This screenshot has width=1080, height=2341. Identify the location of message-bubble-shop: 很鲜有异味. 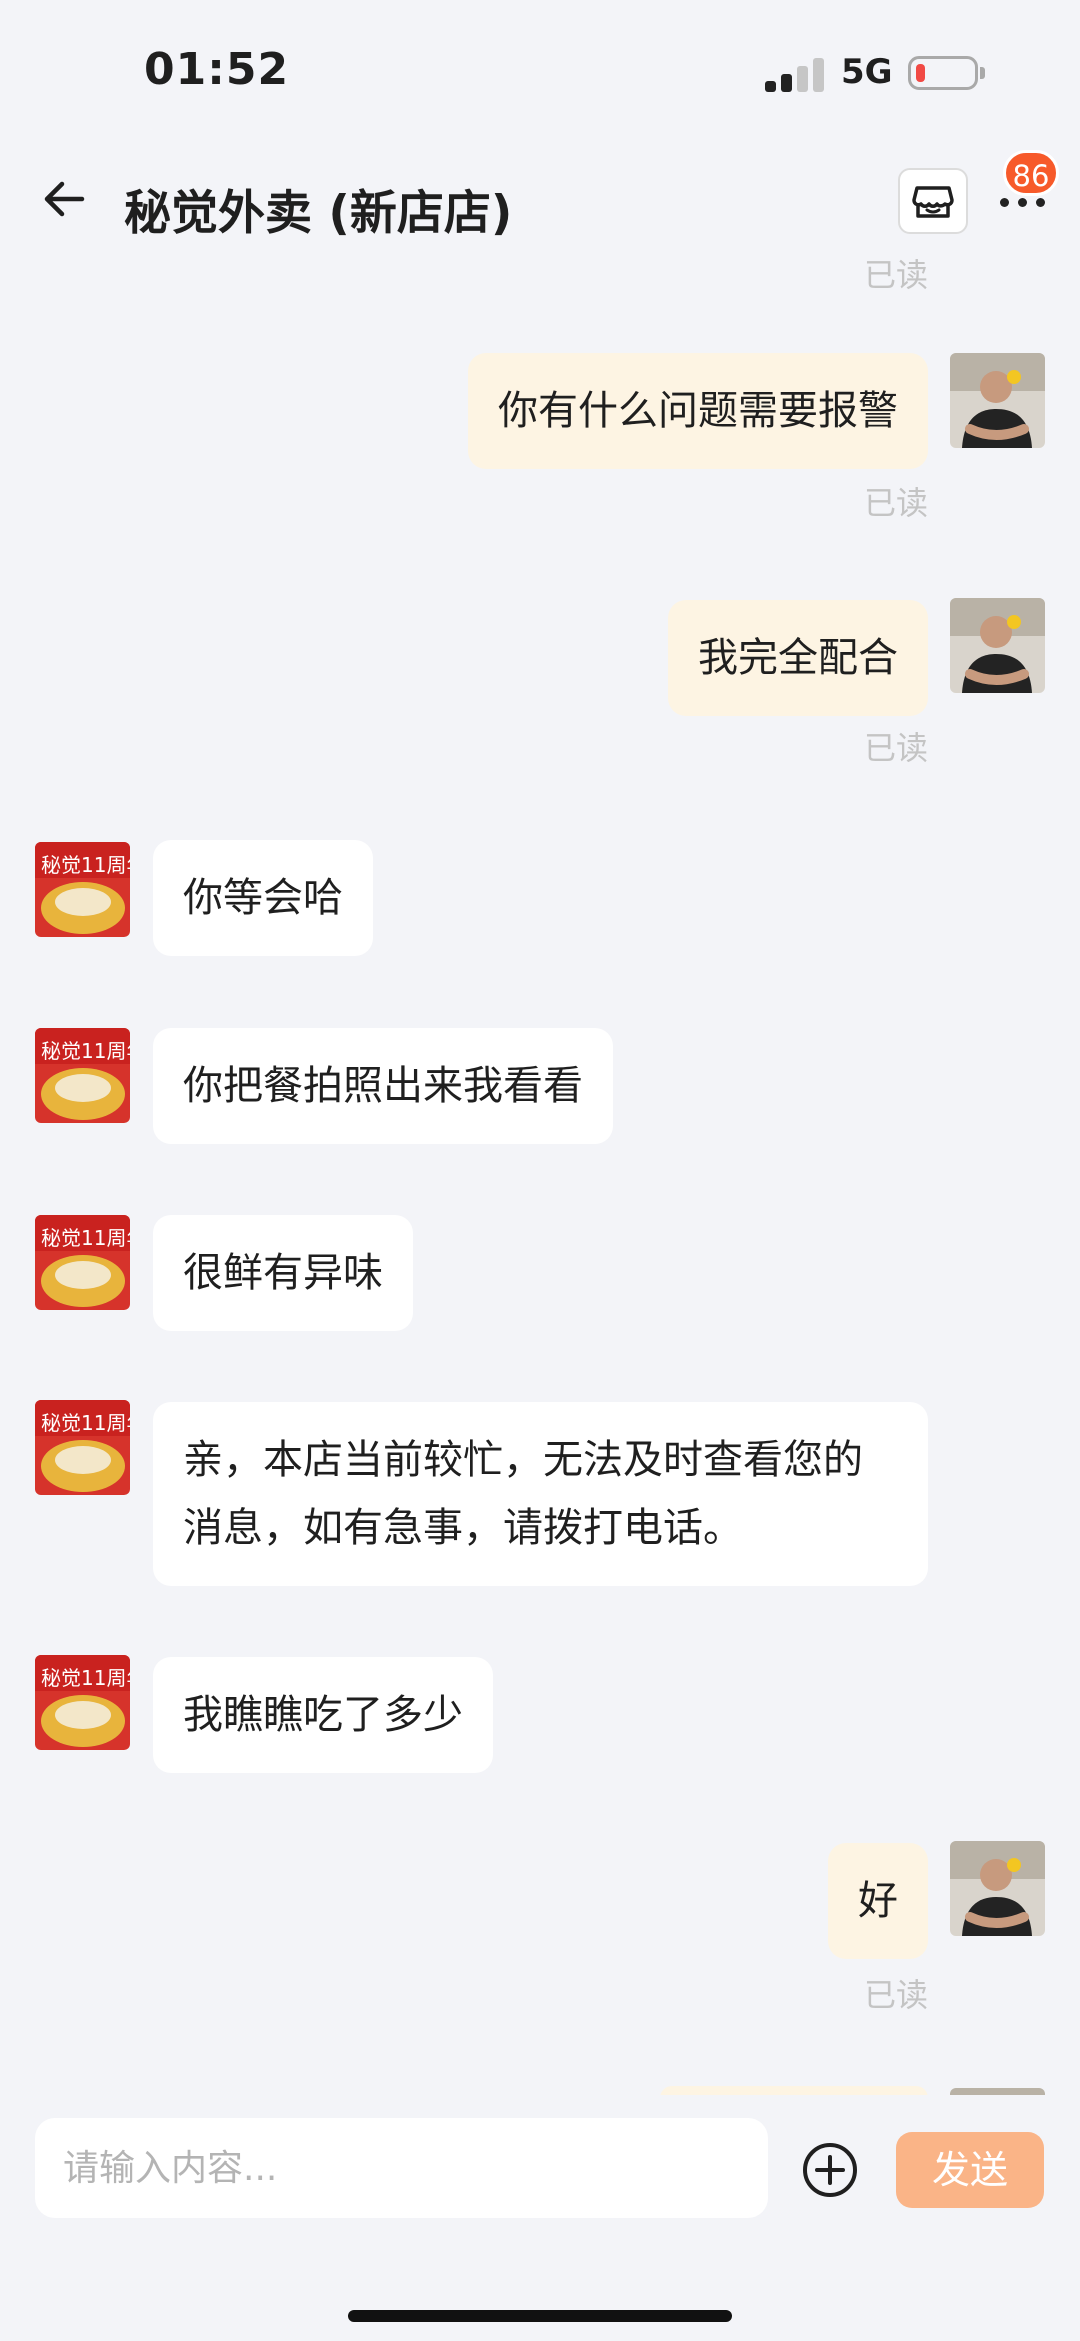
(283, 1273).